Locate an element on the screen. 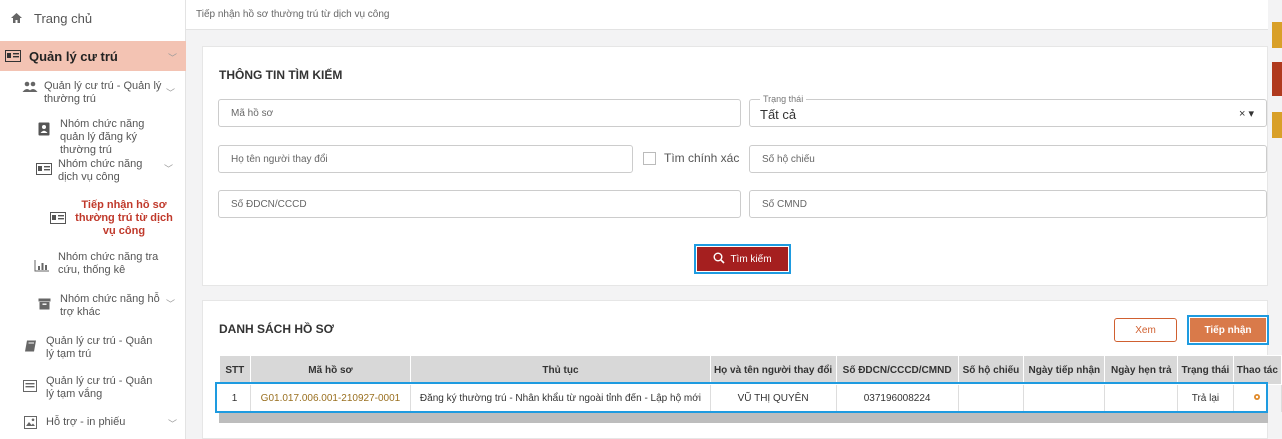 The height and width of the screenshot is (439, 1282). sidebar-item-in-phieu: Hỗ trợ - in phiếu ﹀ is located at coordinates (102, 422).